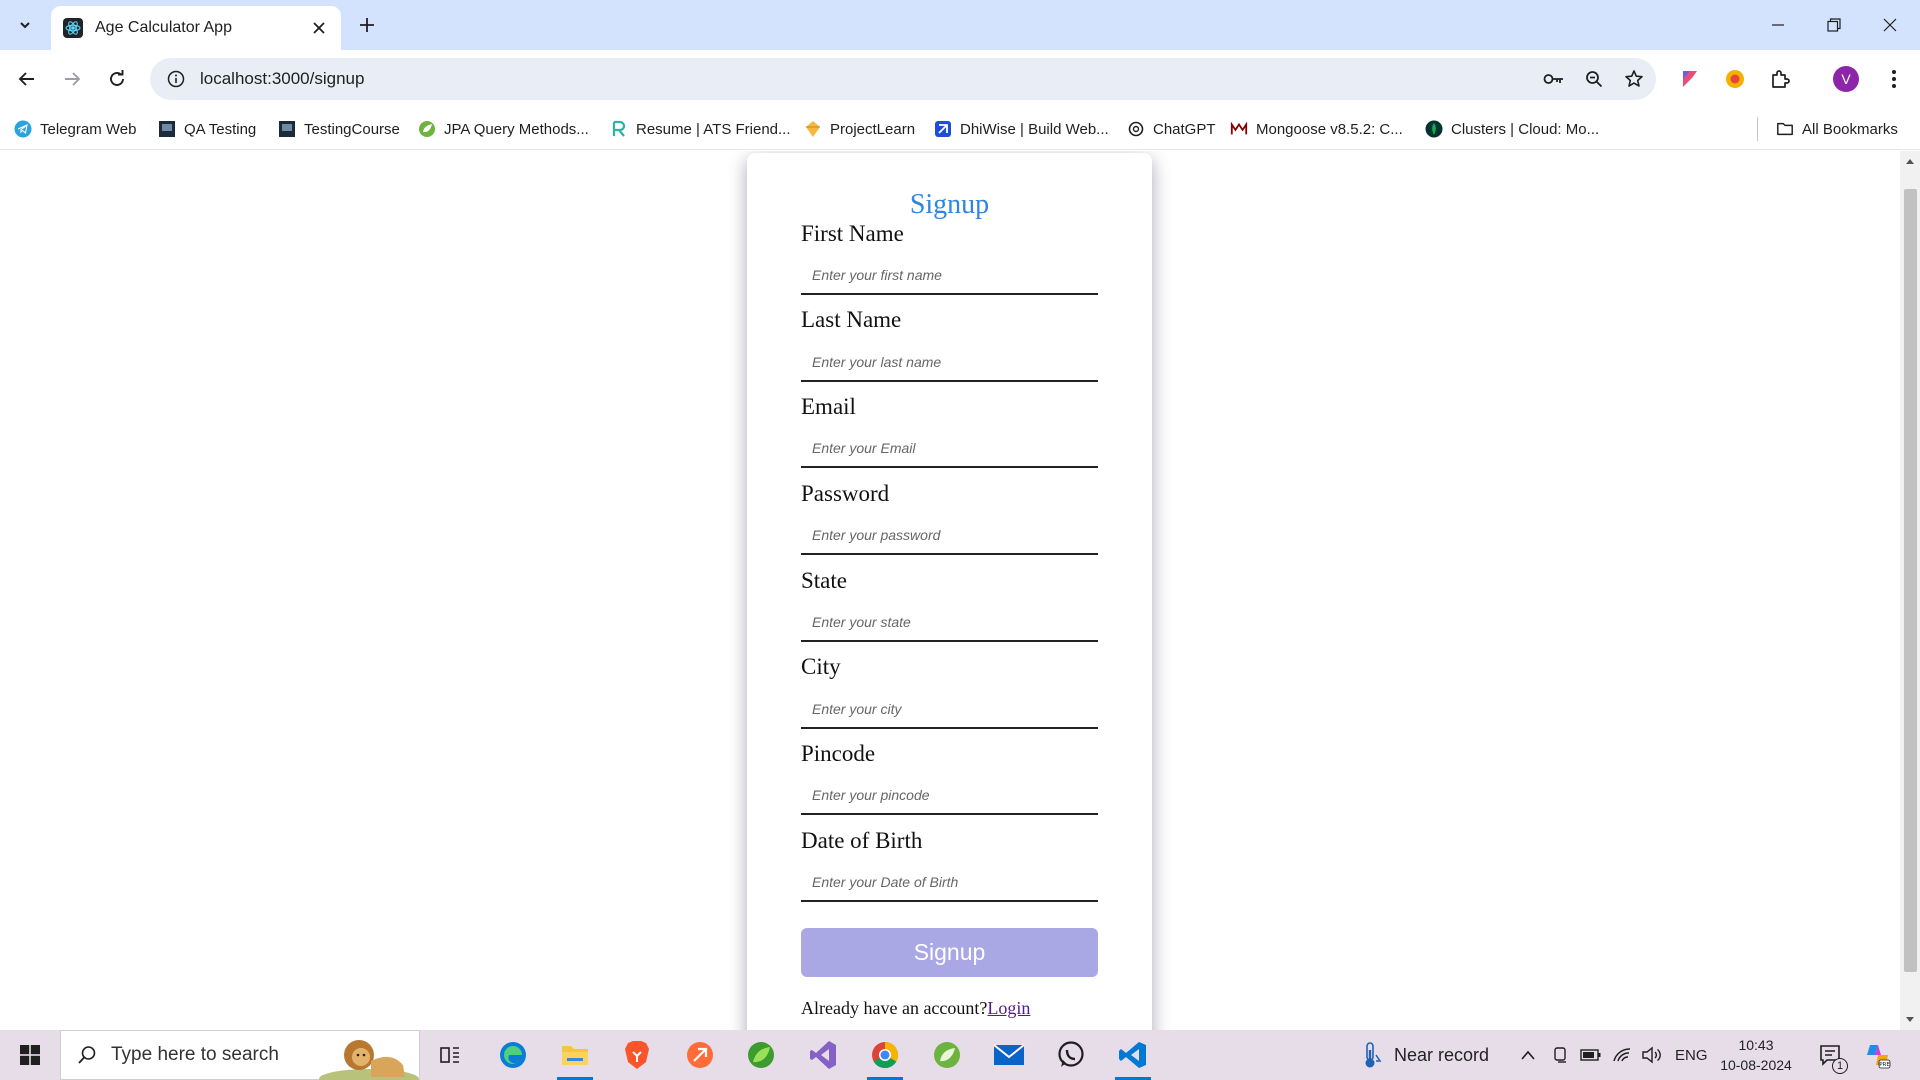  What do you see at coordinates (1554, 79) in the screenshot?
I see `password-key-icon` at bounding box center [1554, 79].